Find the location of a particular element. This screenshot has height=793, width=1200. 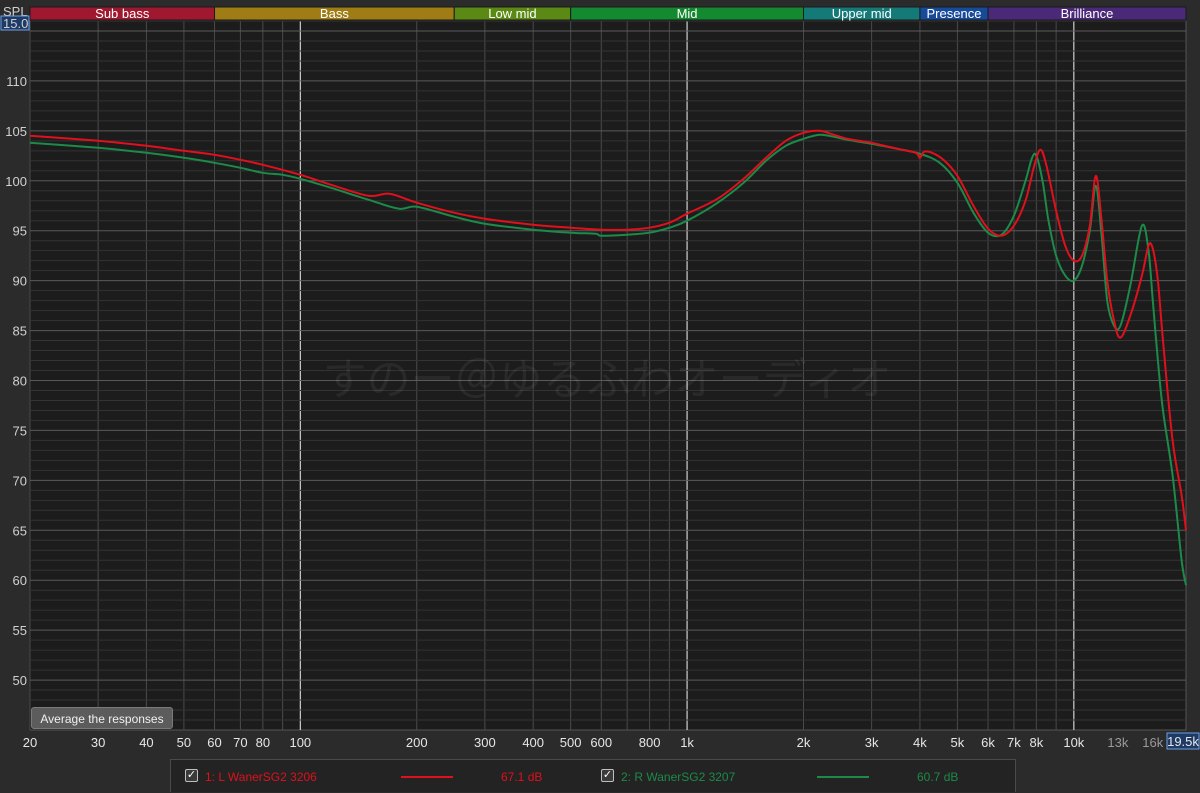

y-tick-label: 85 is located at coordinates (20, 331).